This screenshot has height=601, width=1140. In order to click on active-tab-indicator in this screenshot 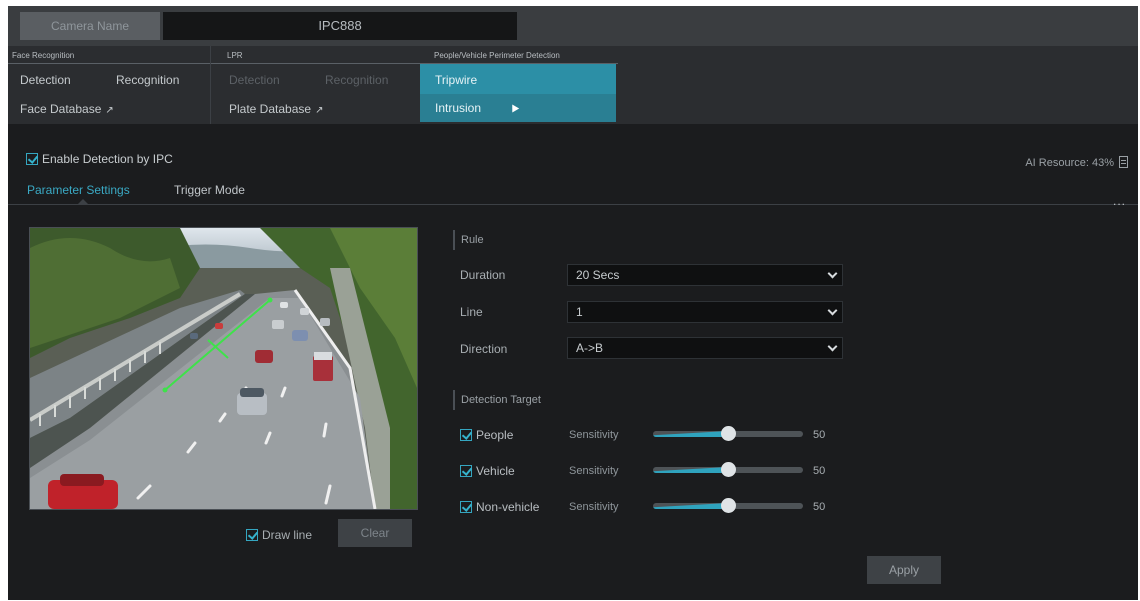, I will do `click(83, 201)`.